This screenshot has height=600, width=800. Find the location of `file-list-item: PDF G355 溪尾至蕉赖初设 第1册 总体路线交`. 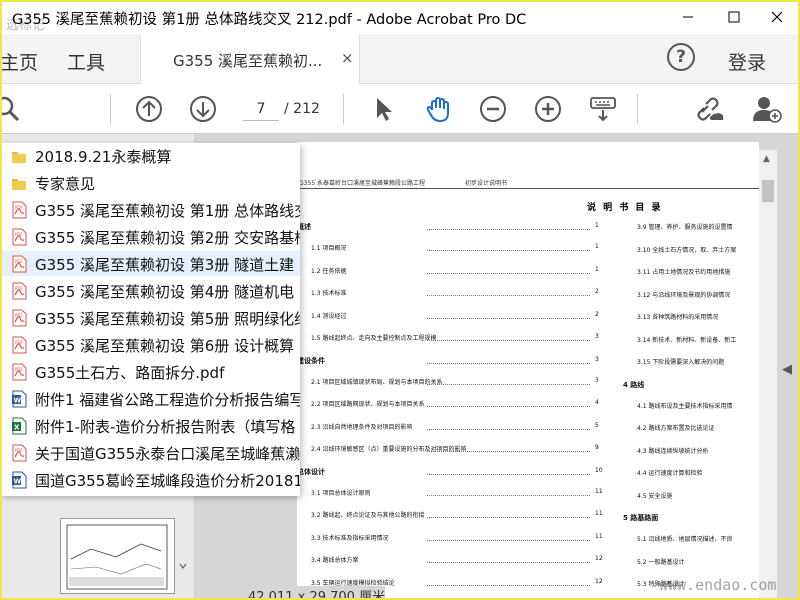

file-list-item: PDF G355 溪尾至蕉赖初设 第1册 总体路线交 is located at coordinates (150, 209).